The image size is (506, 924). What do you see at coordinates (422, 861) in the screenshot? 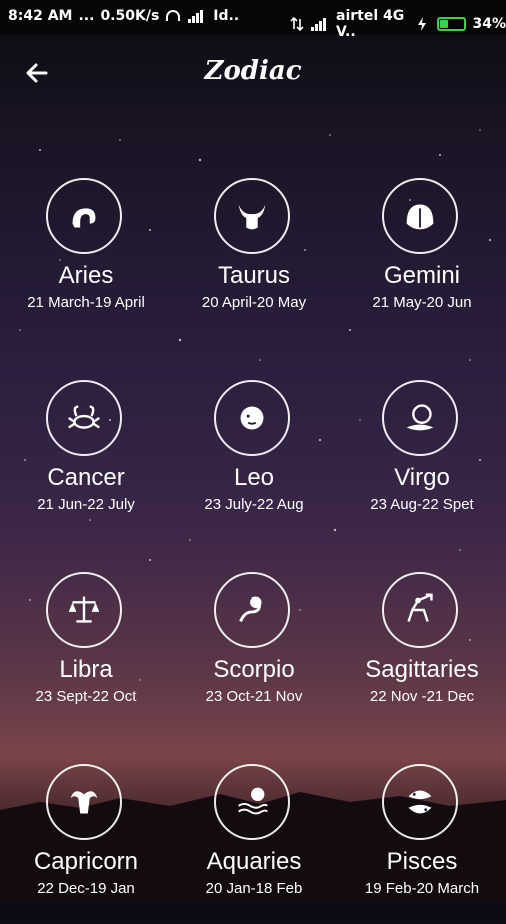
I see `zodiac-name: Pisces` at bounding box center [422, 861].